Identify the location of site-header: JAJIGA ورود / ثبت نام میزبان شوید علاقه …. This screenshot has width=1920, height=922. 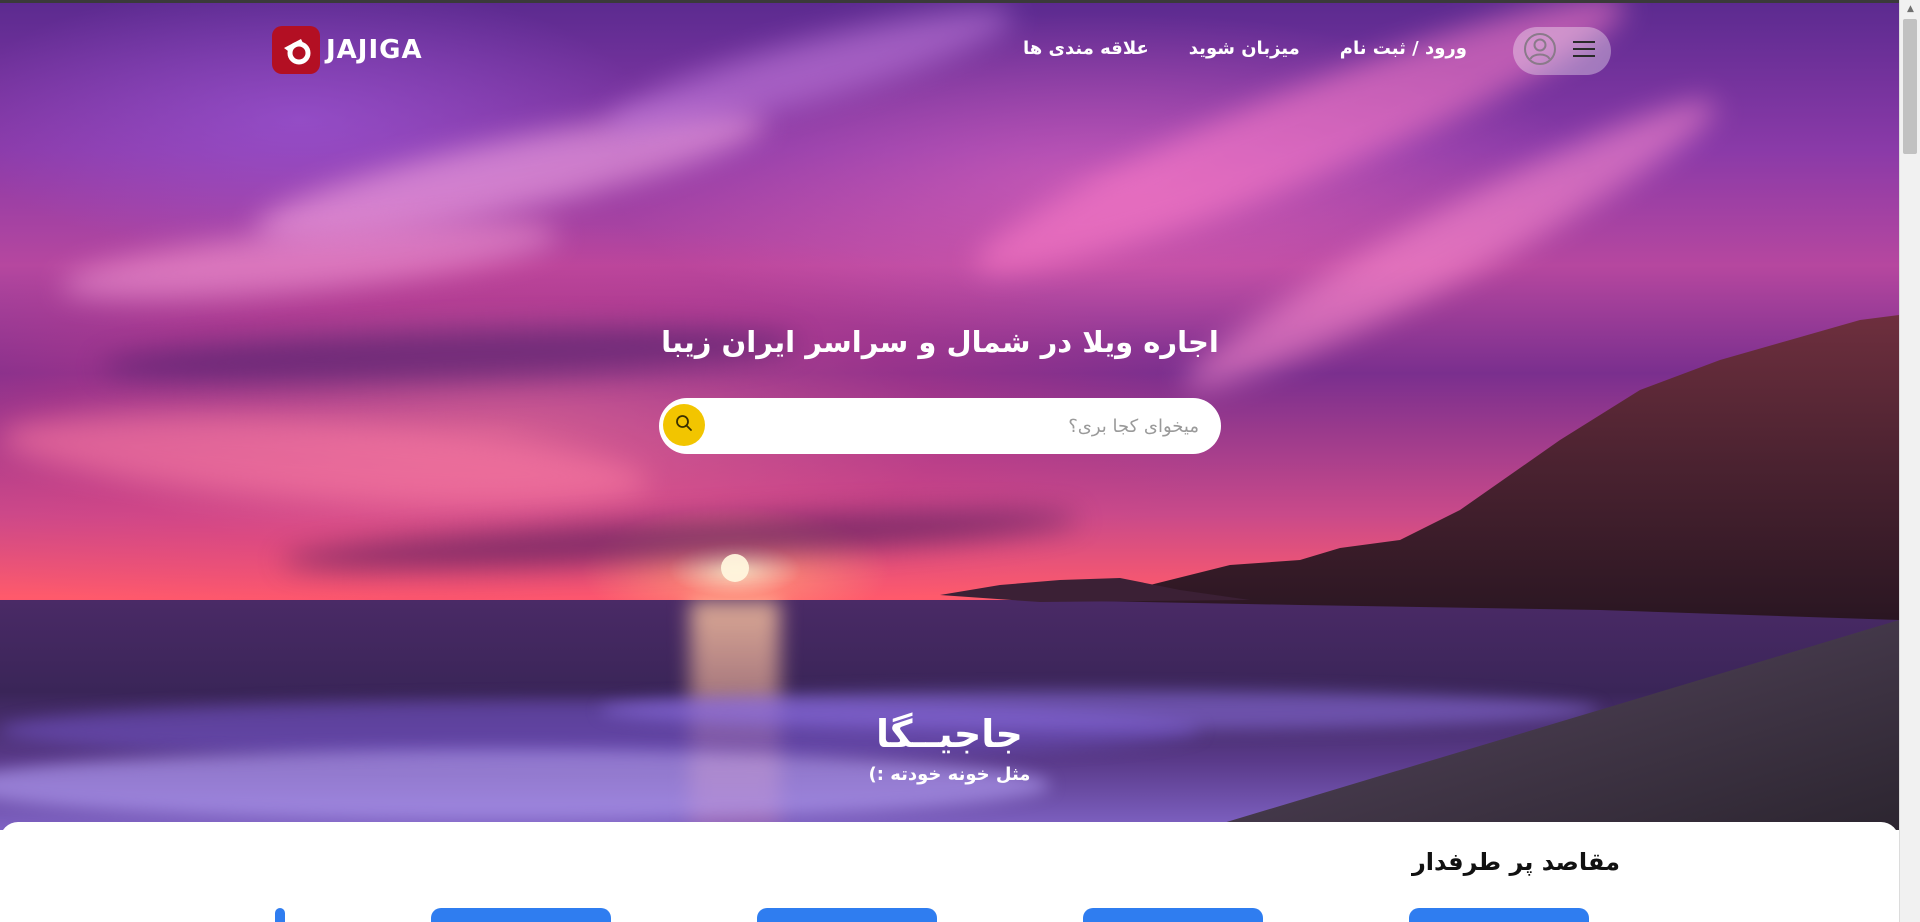
(949, 50).